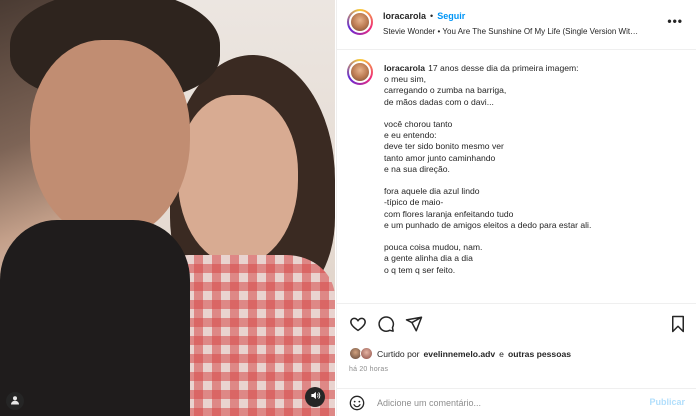 The image size is (696, 416). I want to click on like-button, so click(358, 326).